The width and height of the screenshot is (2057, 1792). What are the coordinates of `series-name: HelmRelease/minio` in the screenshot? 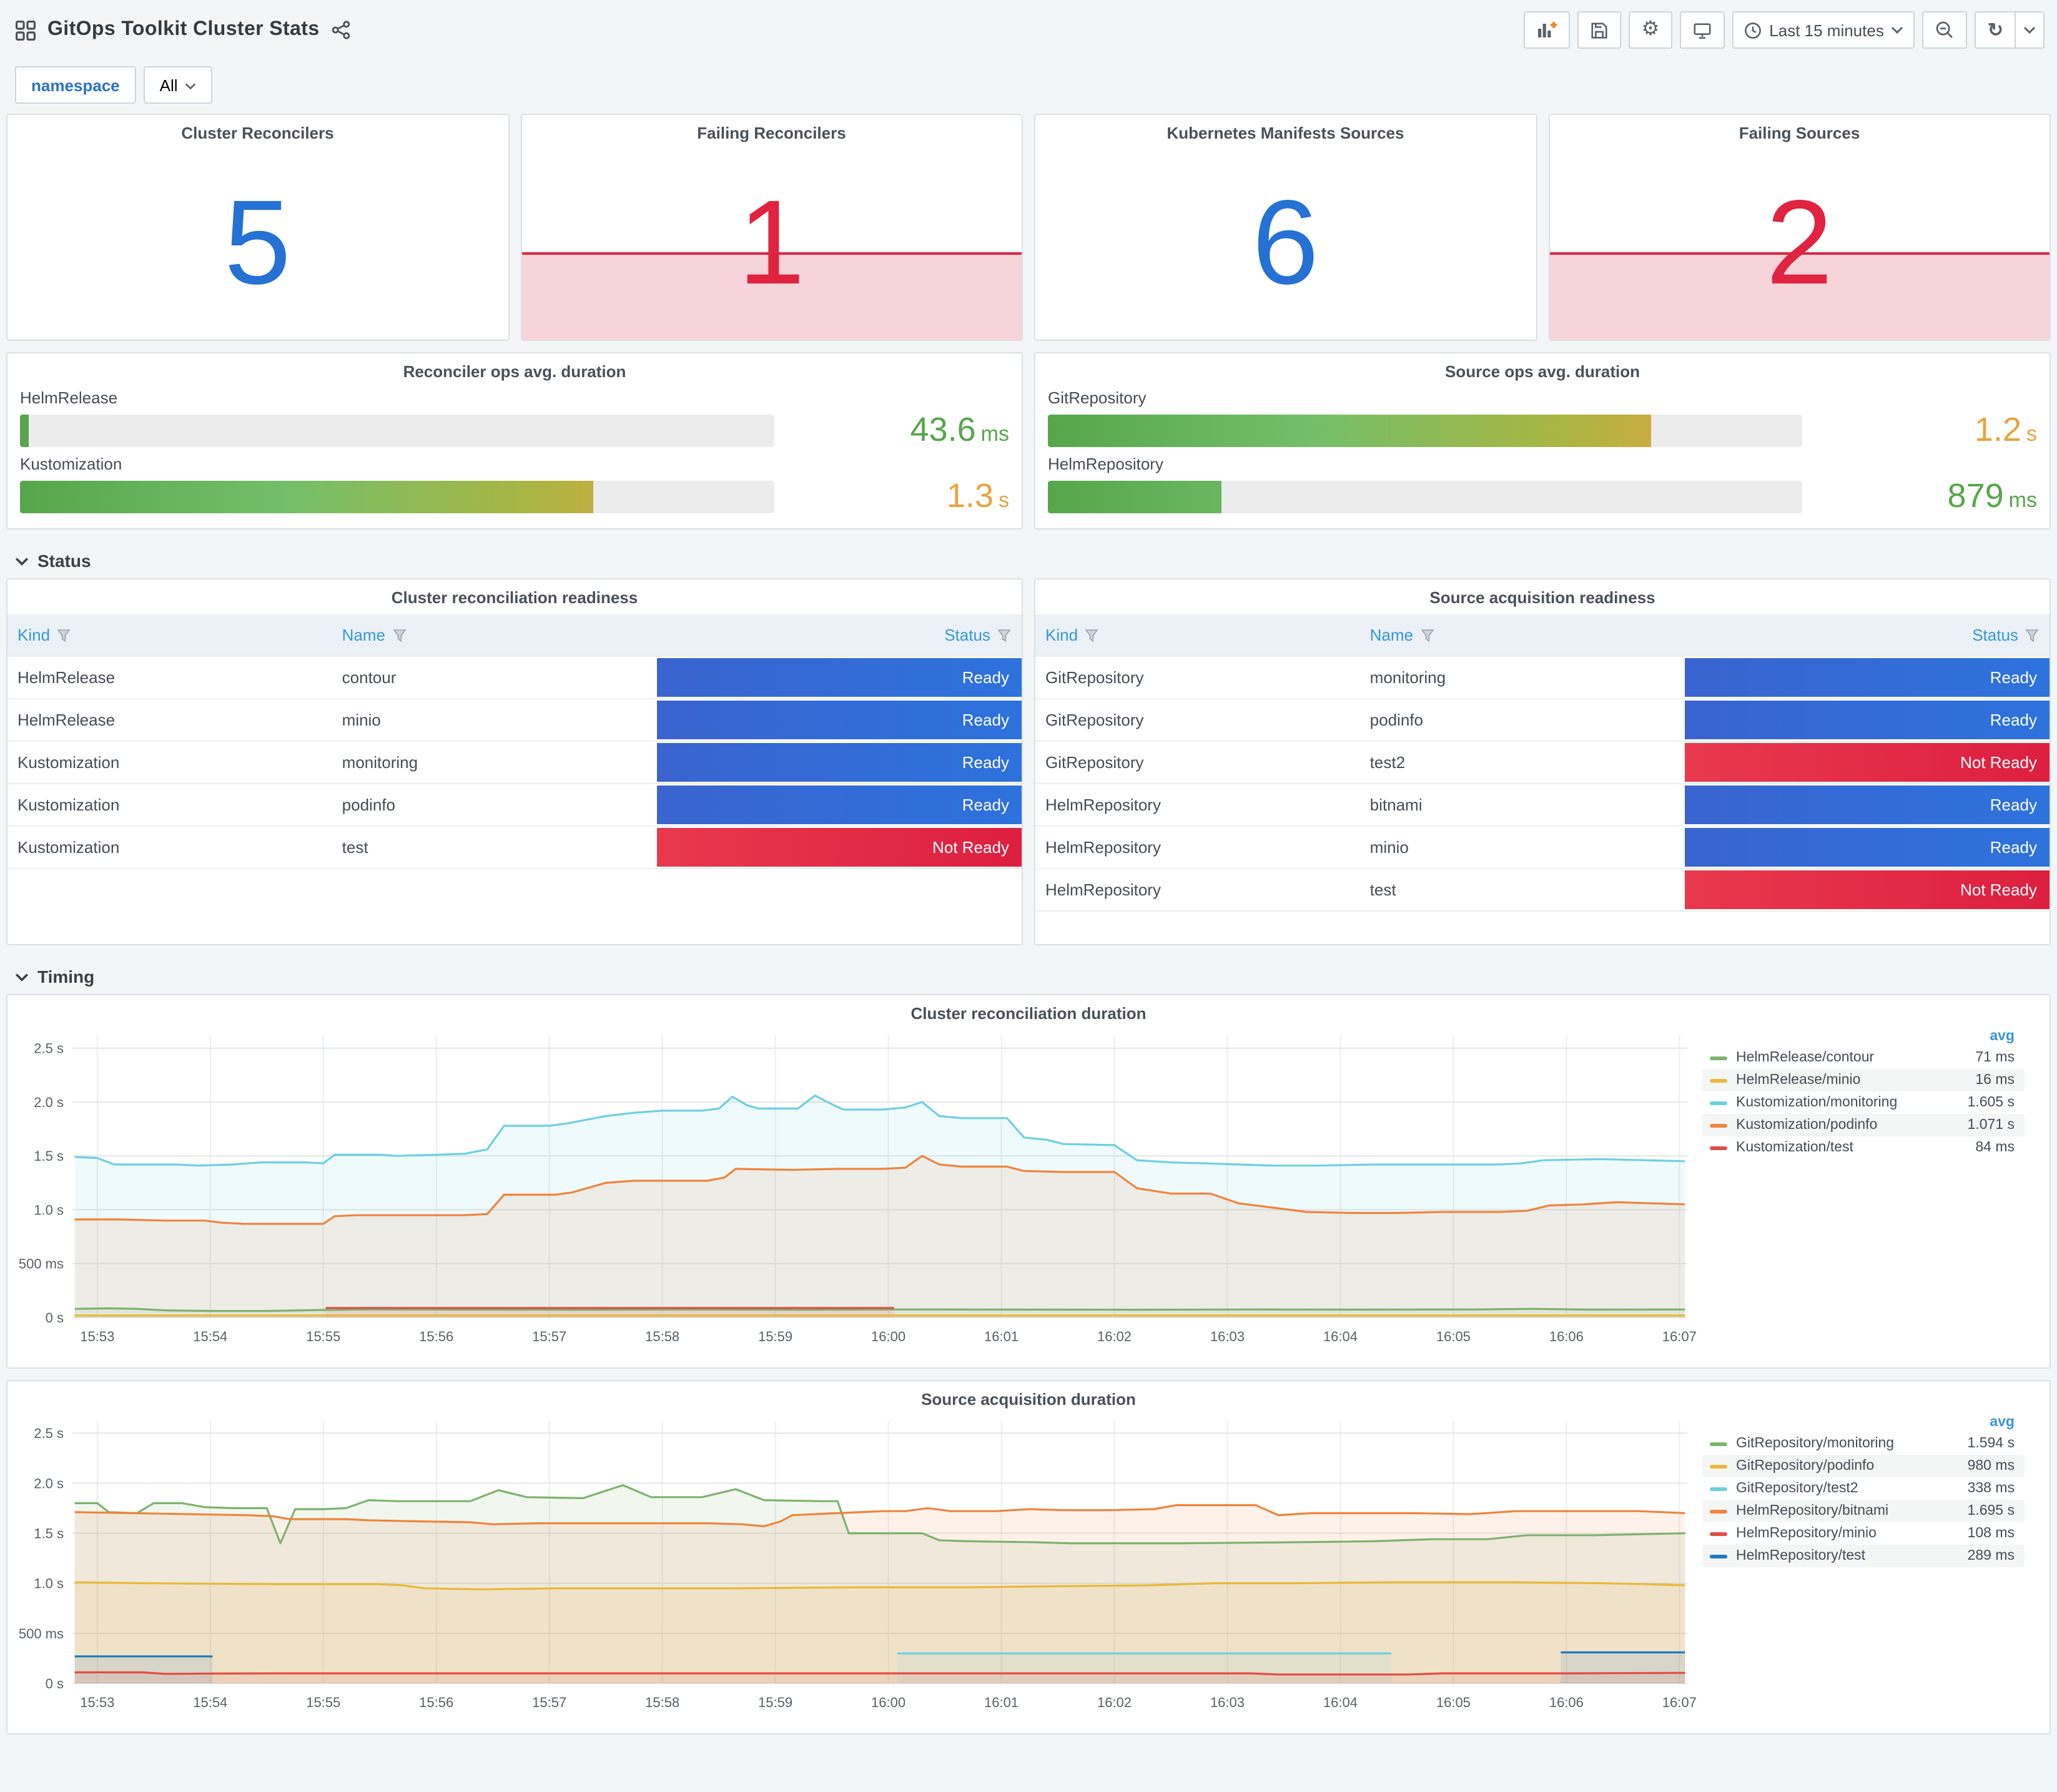 It's located at (1851, 1080).